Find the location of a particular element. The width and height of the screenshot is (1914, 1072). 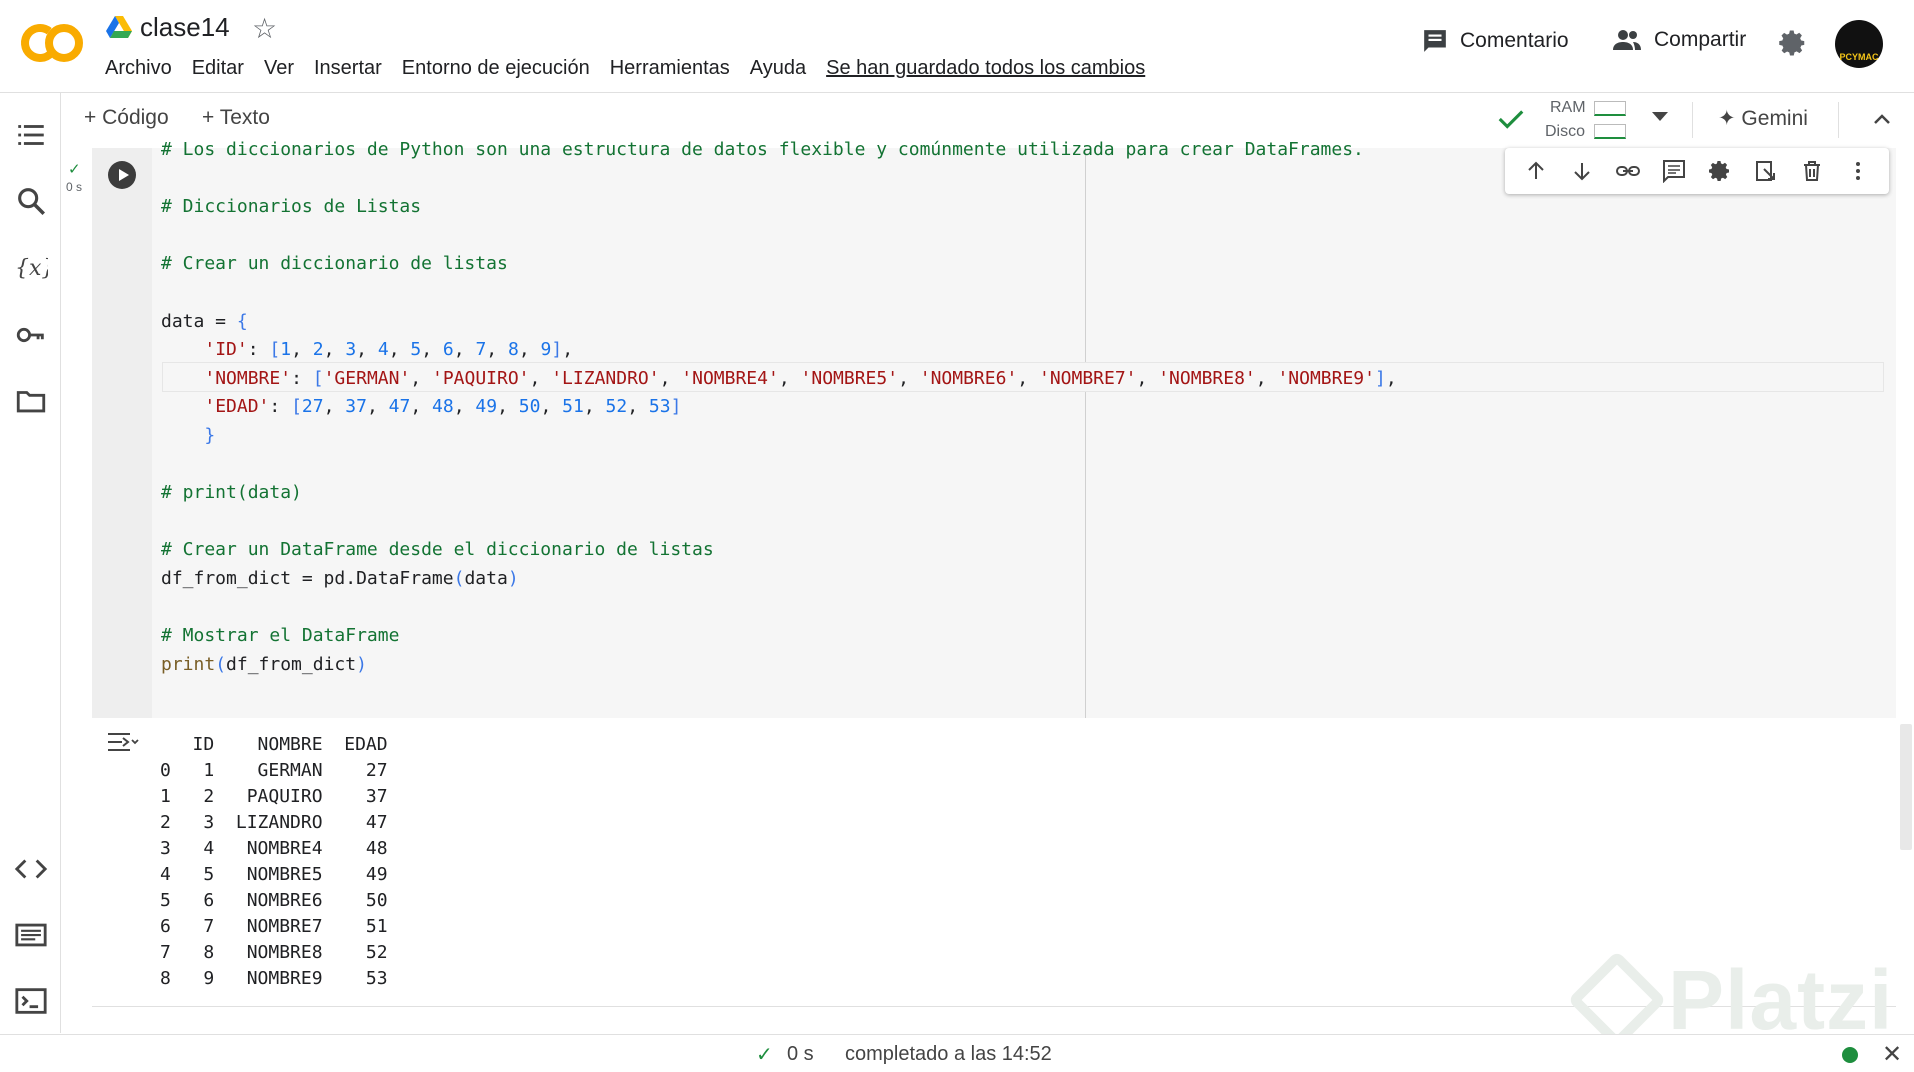

code-token: 47 is located at coordinates (399, 407).